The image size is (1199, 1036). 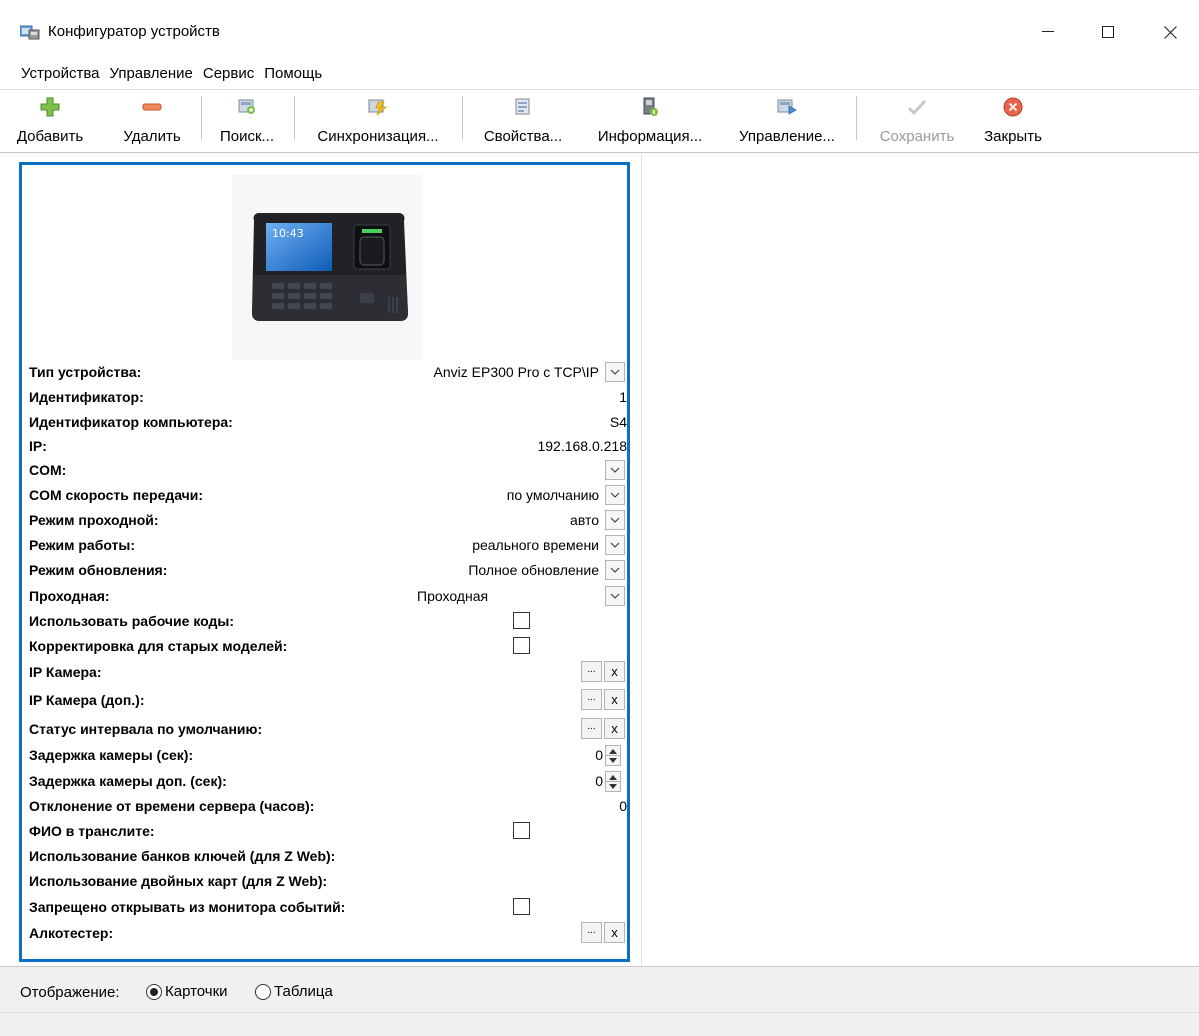 I want to click on device-type-value: Anviz EP300 Pro c TCP\IP, so click(x=516, y=372).